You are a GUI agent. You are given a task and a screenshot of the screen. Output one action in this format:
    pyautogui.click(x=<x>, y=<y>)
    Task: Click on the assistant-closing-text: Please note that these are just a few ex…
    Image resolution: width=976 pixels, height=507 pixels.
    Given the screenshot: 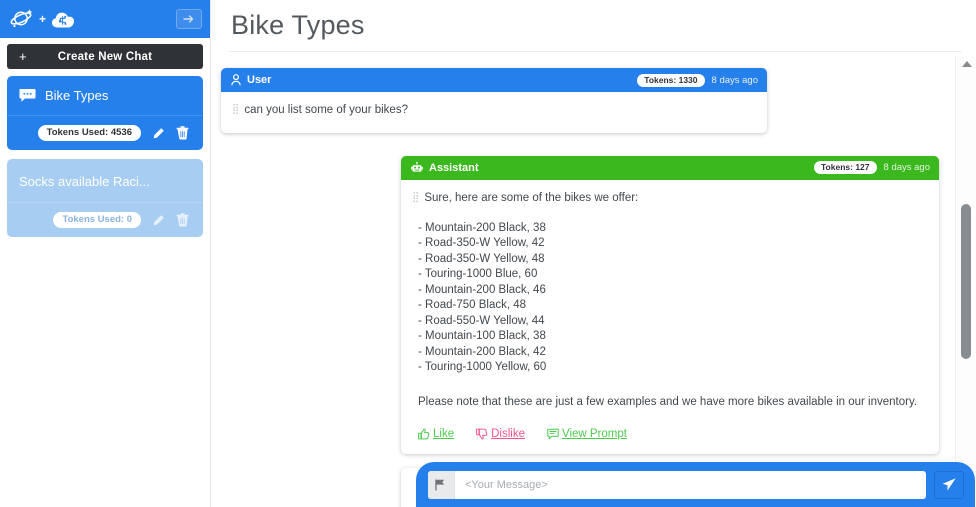 What is the action you would take?
    pyautogui.click(x=668, y=401)
    